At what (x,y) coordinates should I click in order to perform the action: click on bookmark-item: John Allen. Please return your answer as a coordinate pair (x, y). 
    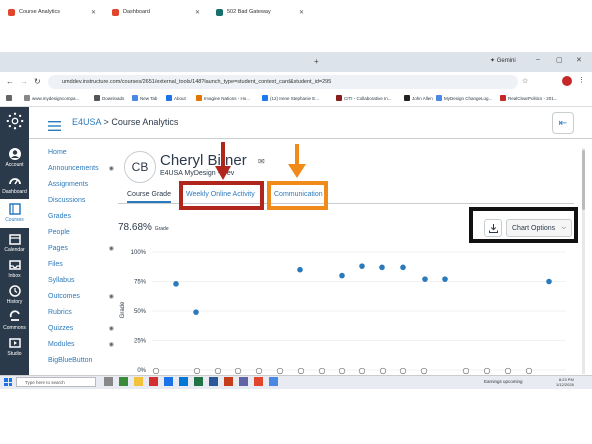
    Looking at the image, I should click on (418, 98).